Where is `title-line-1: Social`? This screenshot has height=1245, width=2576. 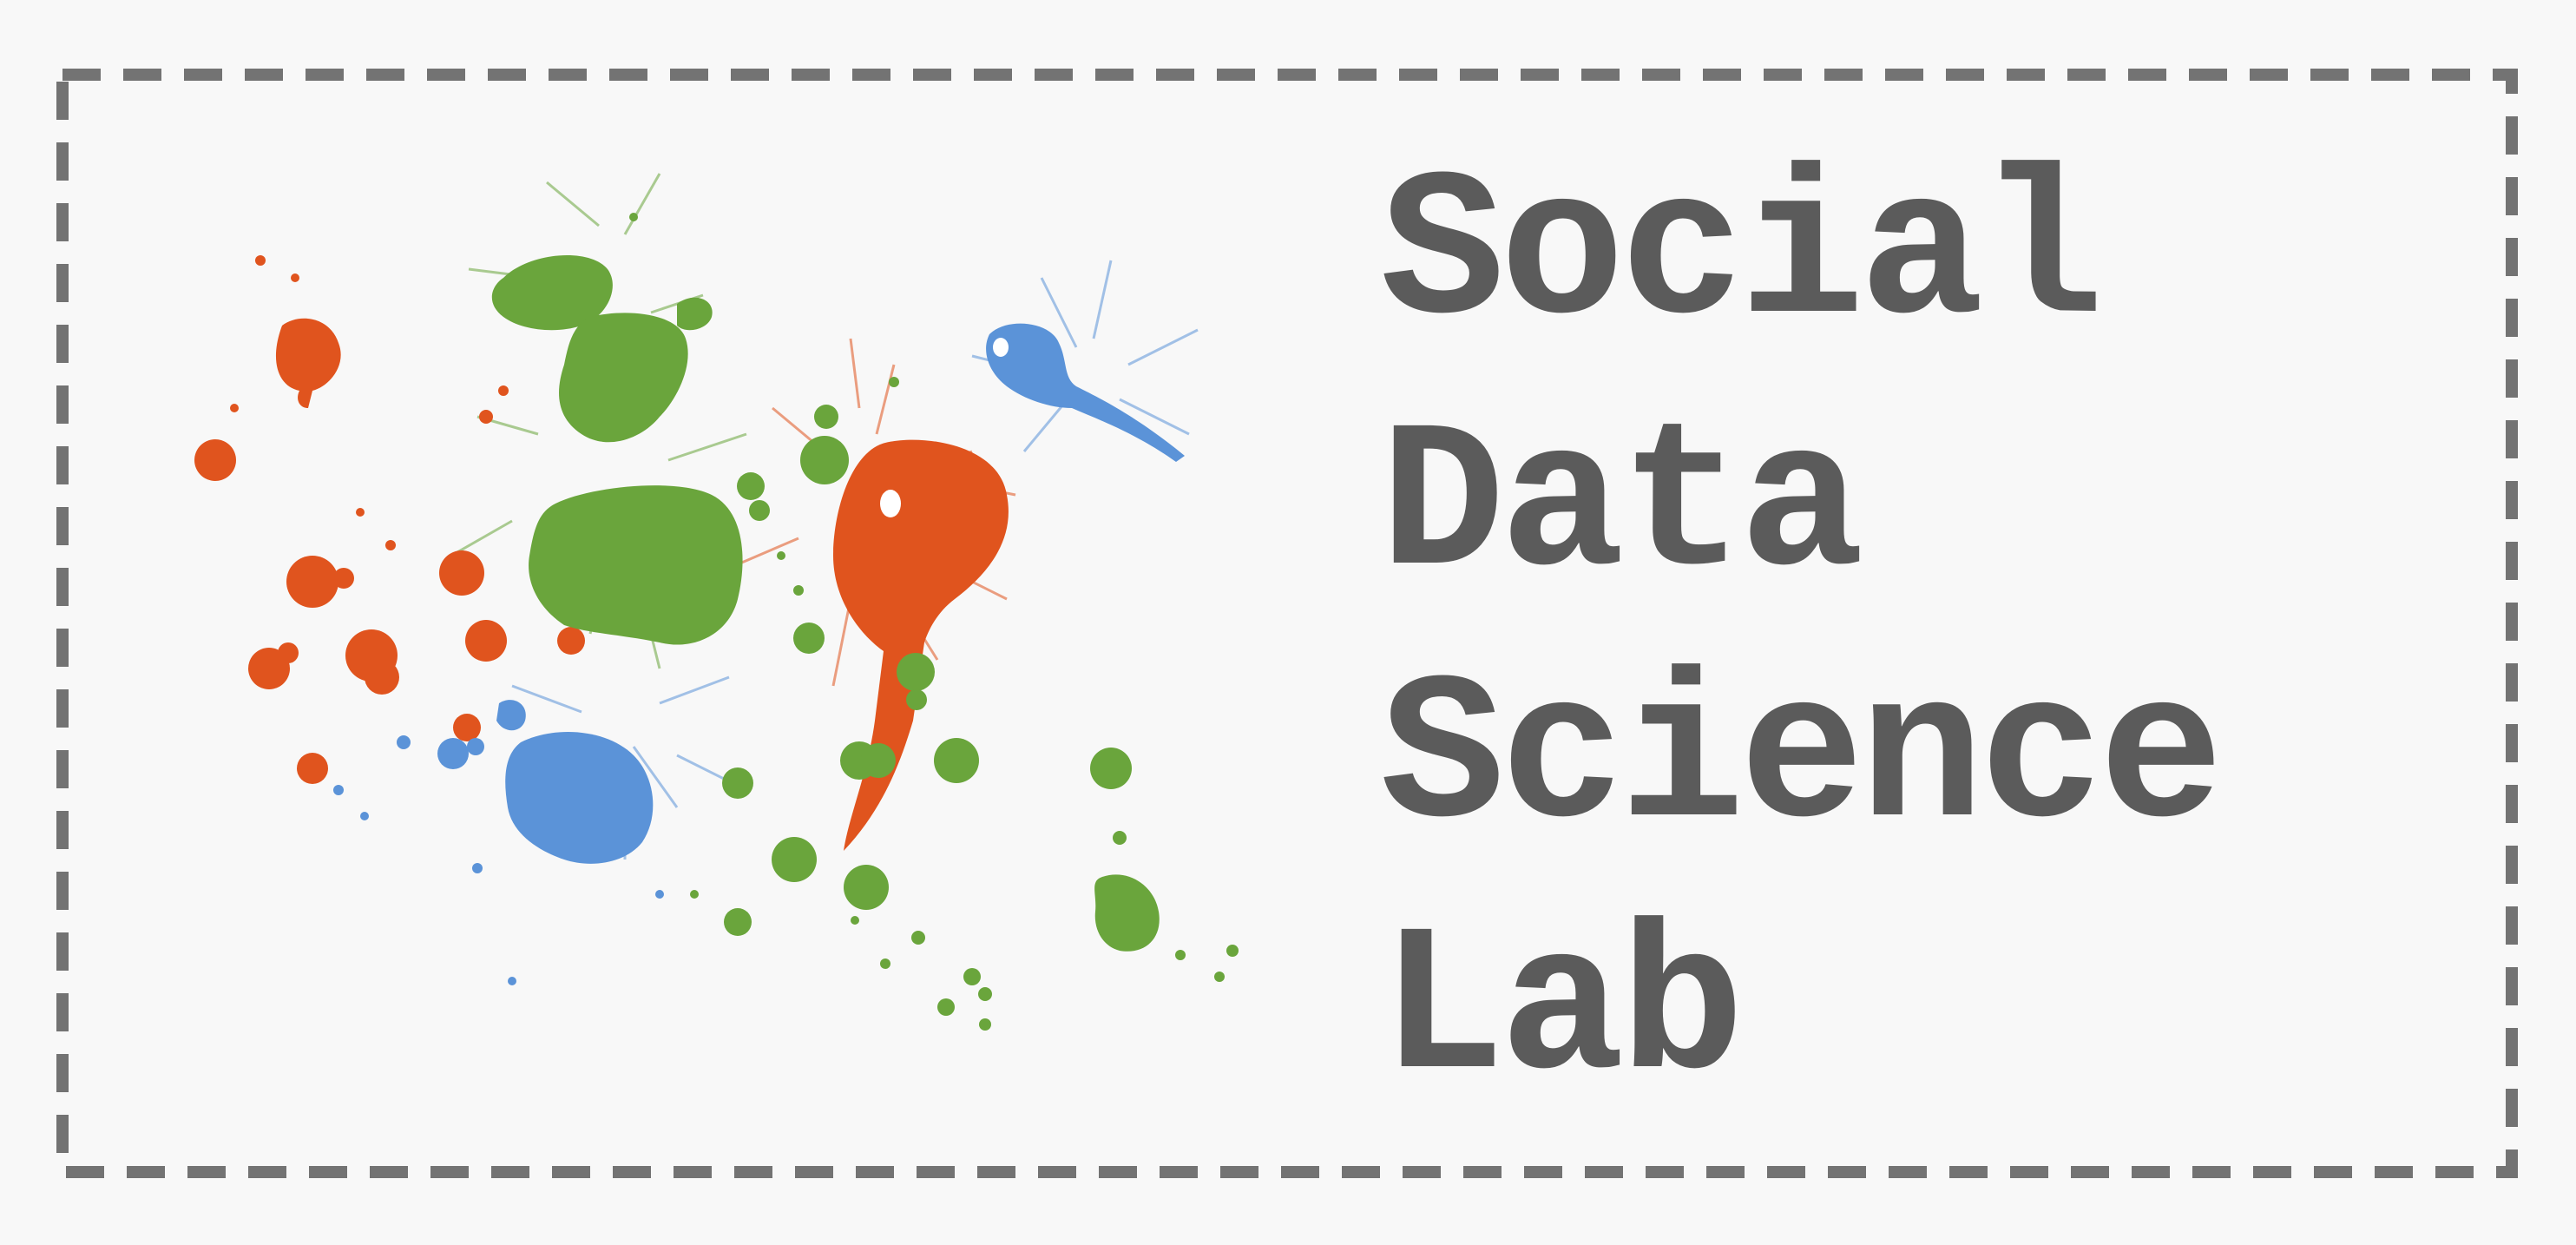
title-line-1: Social is located at coordinates (1742, 256).